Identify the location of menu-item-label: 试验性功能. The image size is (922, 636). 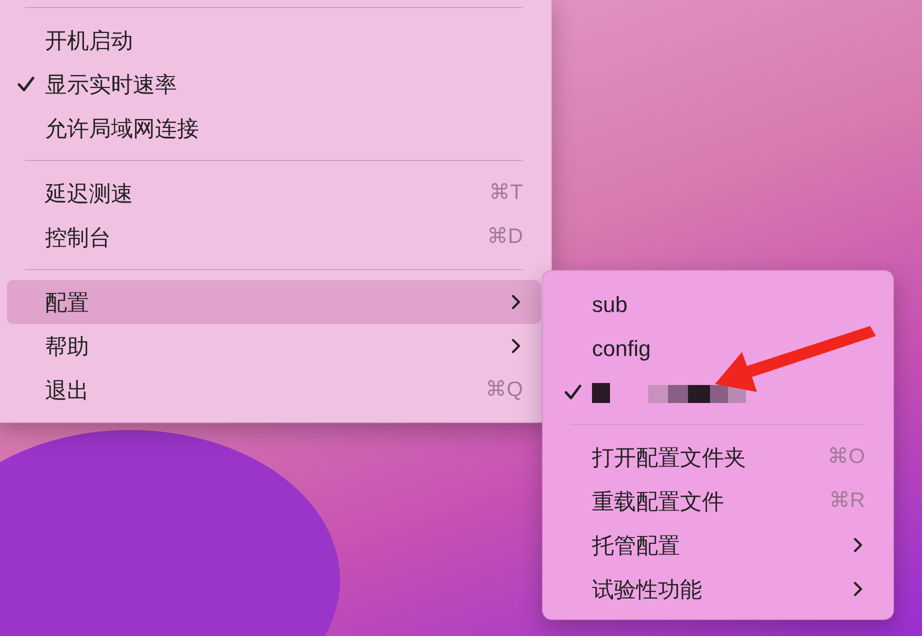
(647, 590).